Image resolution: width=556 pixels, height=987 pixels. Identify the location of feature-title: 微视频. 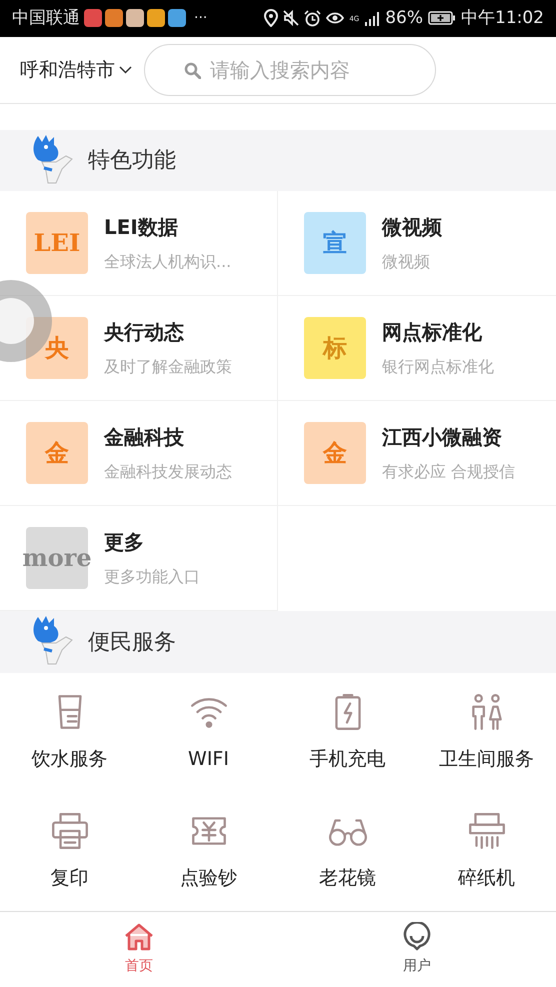
(412, 228).